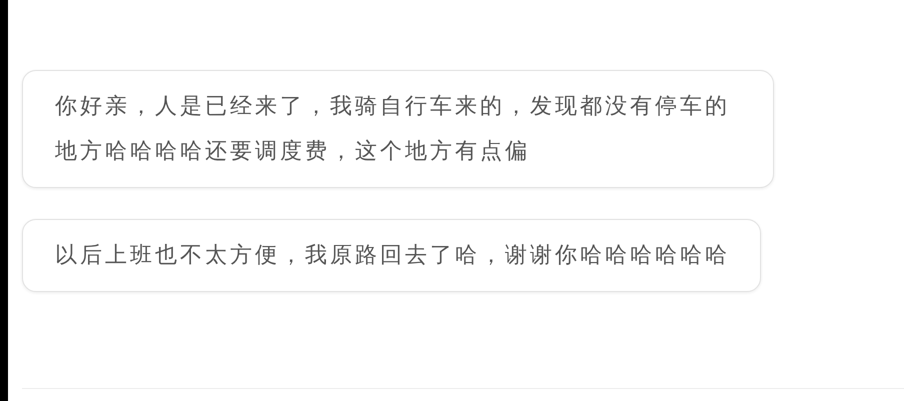  I want to click on message-text: 你好亲，人是已经来了，我骑自行车来的，发现都没有停车的地方哈哈哈哈还要调度费，这个地方有点偏, so click(393, 129).